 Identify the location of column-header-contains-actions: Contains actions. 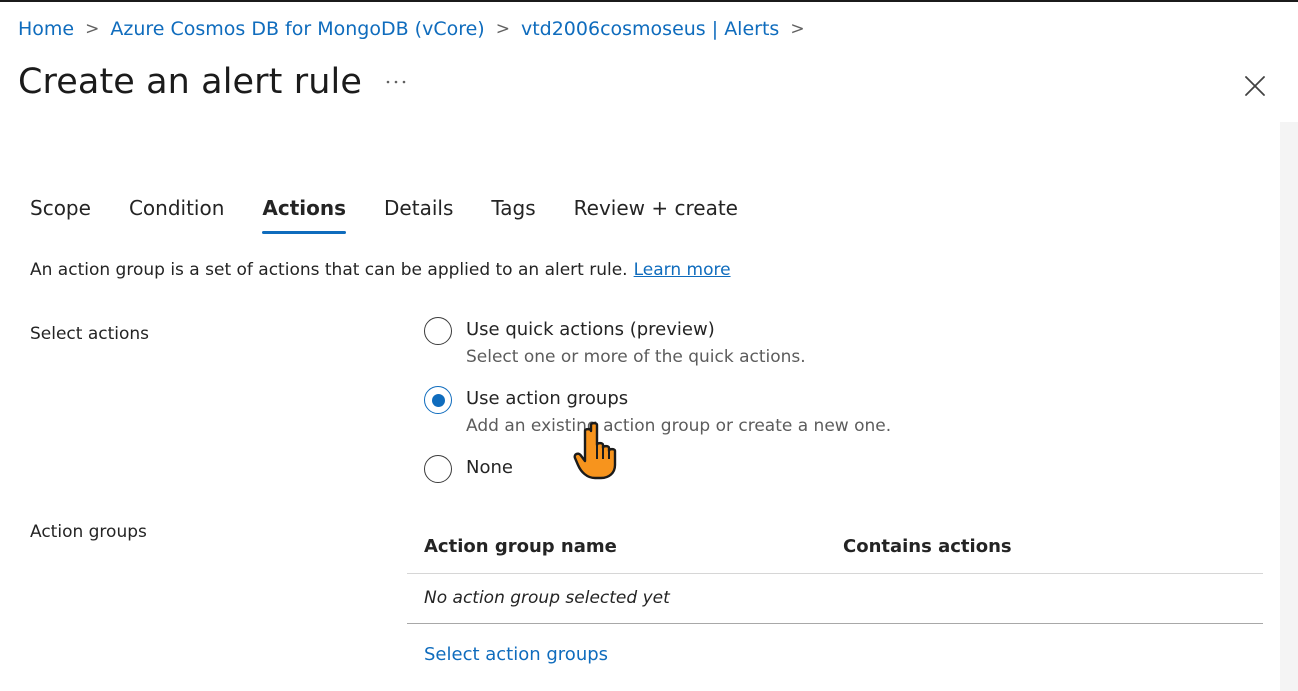
(927, 546).